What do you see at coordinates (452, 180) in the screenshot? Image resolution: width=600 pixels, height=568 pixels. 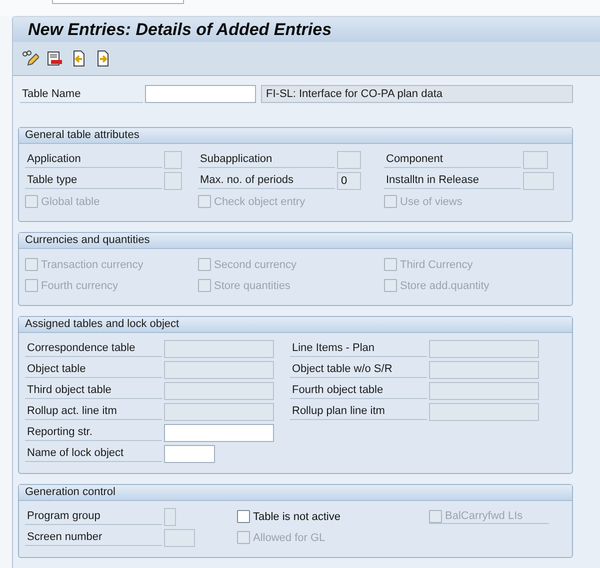 I see `field-label: Installtn in Release` at bounding box center [452, 180].